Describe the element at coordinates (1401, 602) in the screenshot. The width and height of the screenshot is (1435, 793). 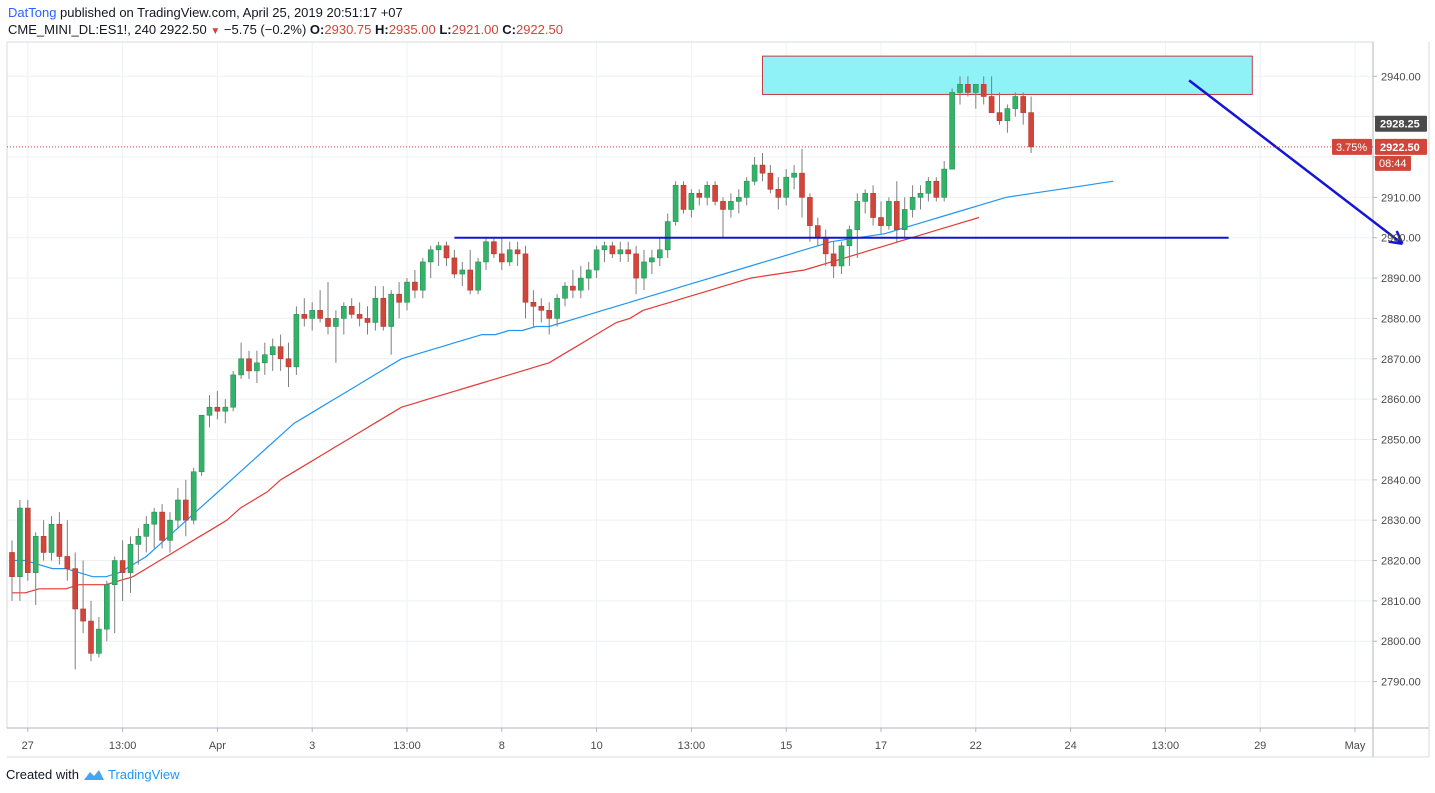
I see `price-tick-label: 2810.00` at that location.